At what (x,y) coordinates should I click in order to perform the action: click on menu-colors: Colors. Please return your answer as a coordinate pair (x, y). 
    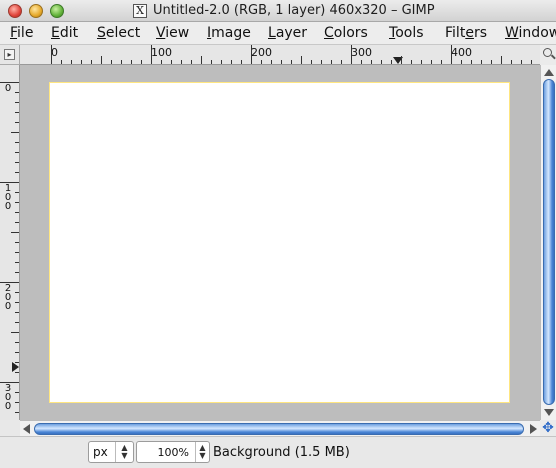
    Looking at the image, I should click on (346, 33).